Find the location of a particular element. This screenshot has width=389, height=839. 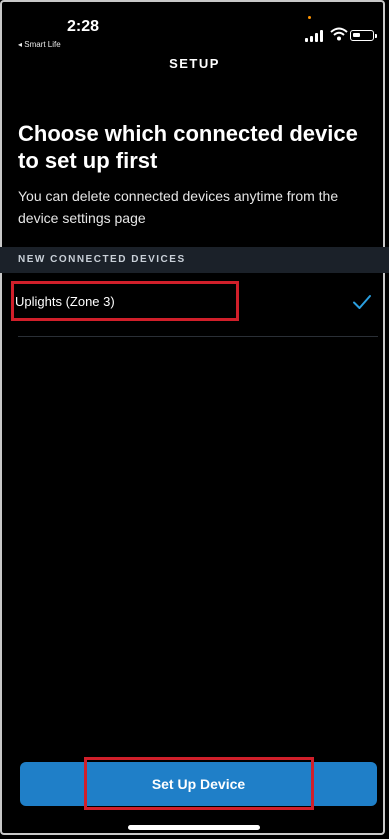

device-label: Uplights (Zone 3) is located at coordinates (65, 301).